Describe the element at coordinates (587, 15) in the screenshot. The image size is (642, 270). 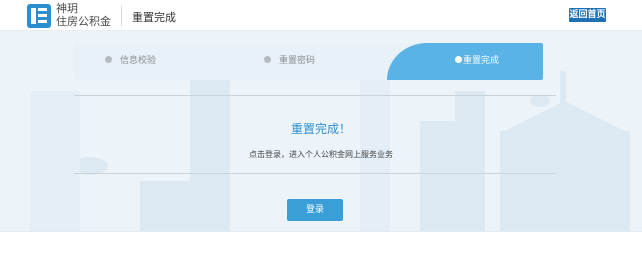
I see `home-button: 返回首页` at that location.